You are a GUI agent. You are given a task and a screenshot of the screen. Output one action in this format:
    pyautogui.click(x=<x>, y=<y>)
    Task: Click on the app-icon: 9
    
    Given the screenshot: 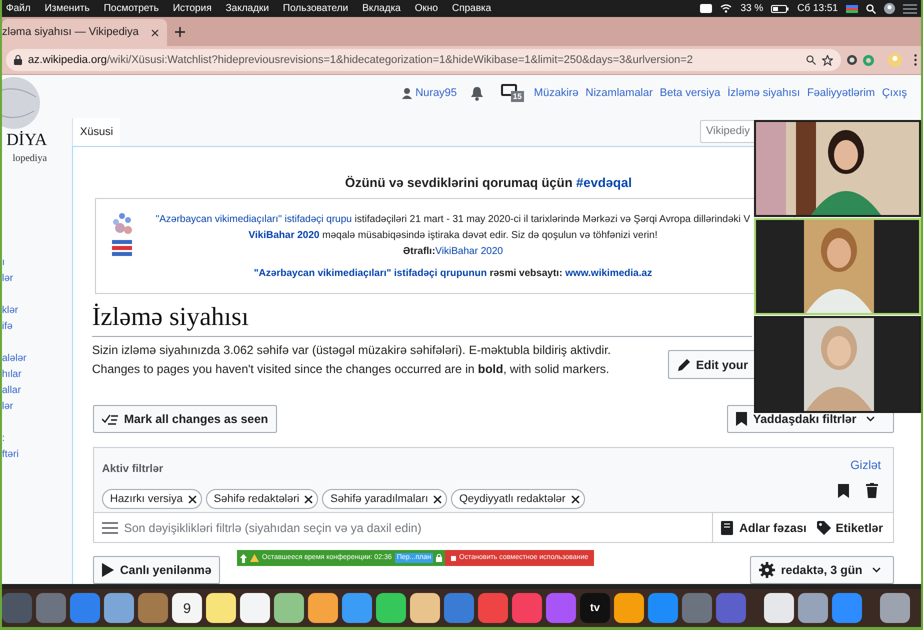 What is the action you would take?
    pyautogui.click(x=187, y=608)
    